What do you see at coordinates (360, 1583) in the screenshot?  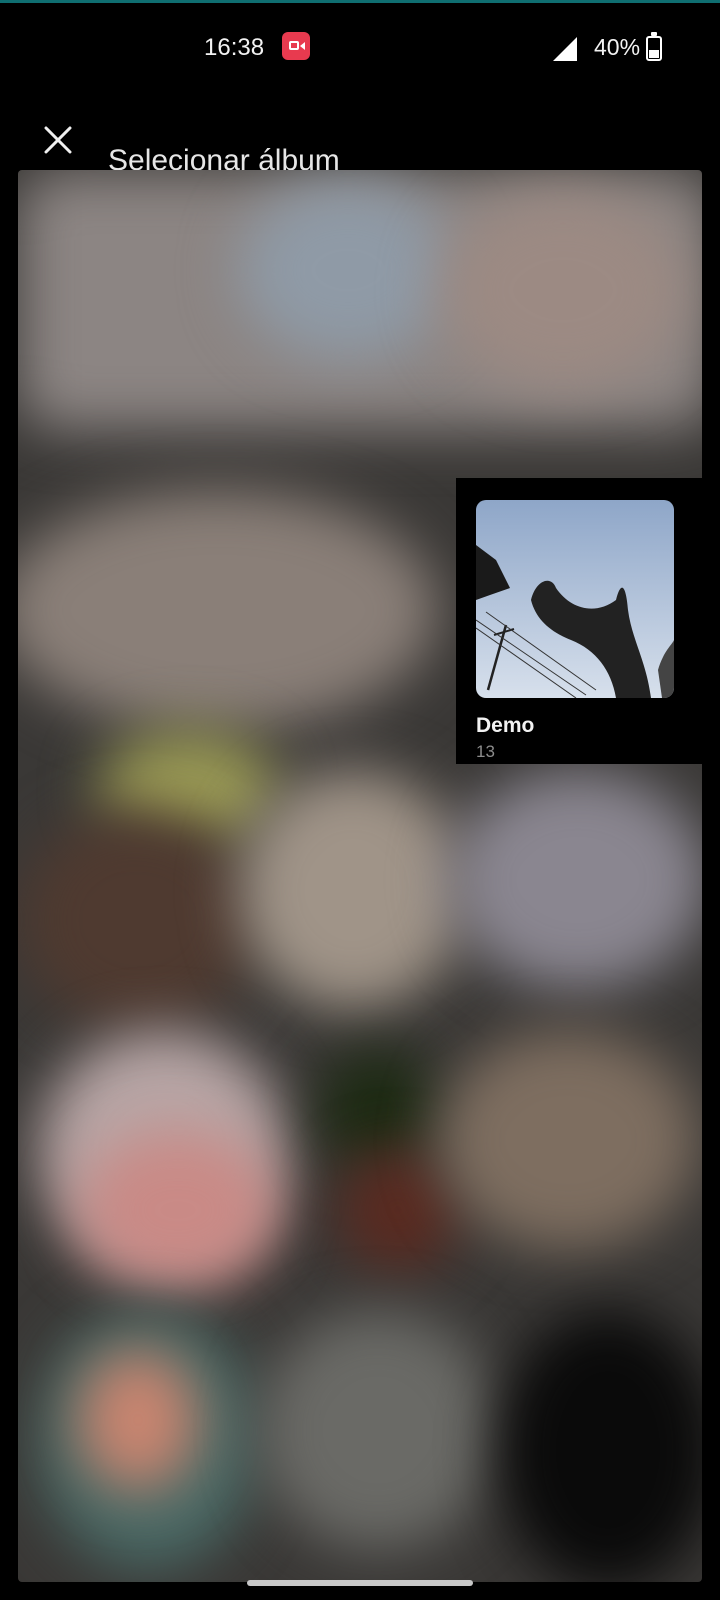 I see `home-indicator` at bounding box center [360, 1583].